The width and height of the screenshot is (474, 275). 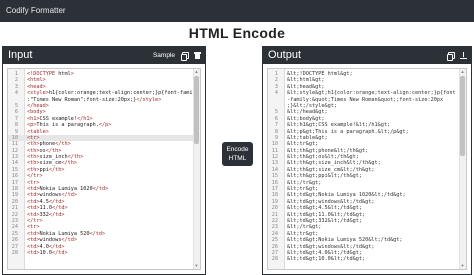 I want to click on output-scroll-thumb, so click(x=462, y=116).